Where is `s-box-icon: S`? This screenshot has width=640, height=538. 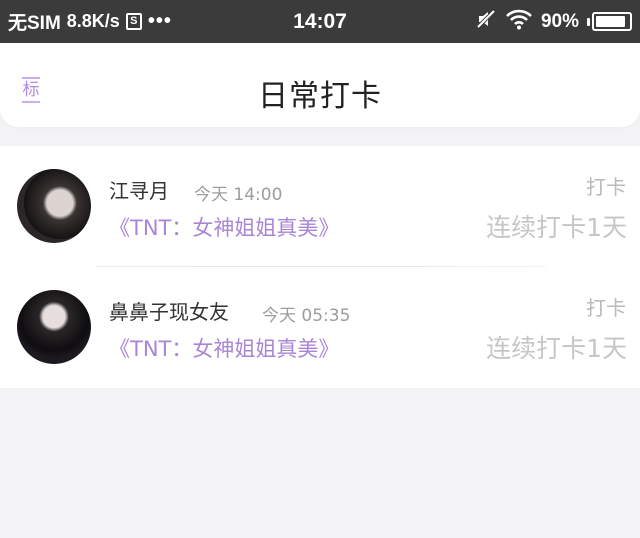 s-box-icon: S is located at coordinates (133, 21).